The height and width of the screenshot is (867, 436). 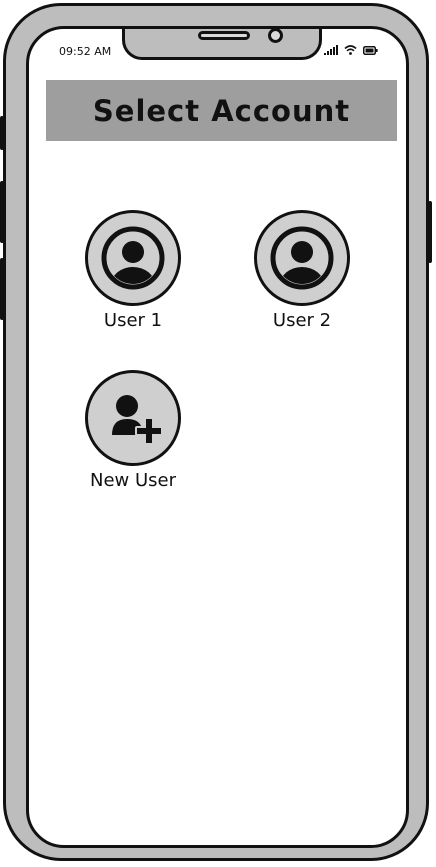 I want to click on add-user-icon, so click(x=137, y=420).